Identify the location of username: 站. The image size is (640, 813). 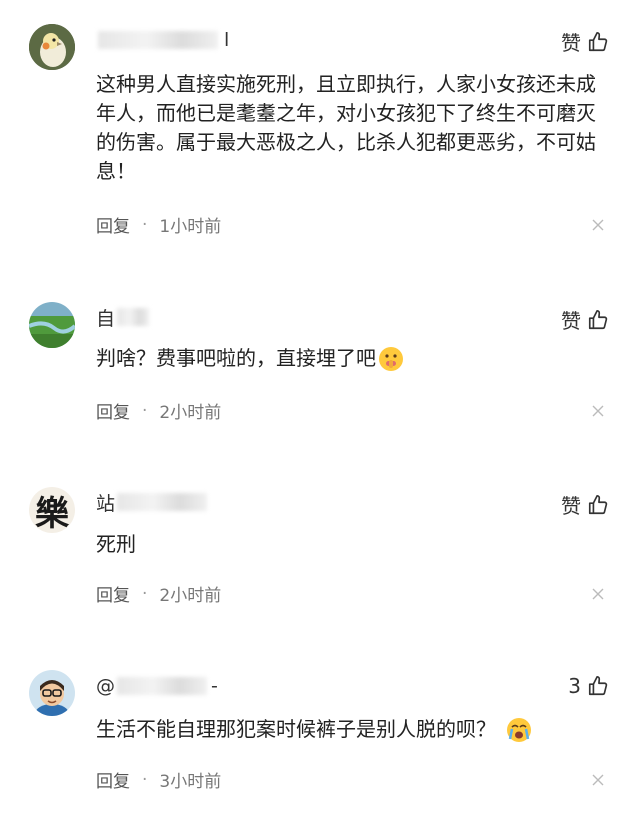
(152, 502).